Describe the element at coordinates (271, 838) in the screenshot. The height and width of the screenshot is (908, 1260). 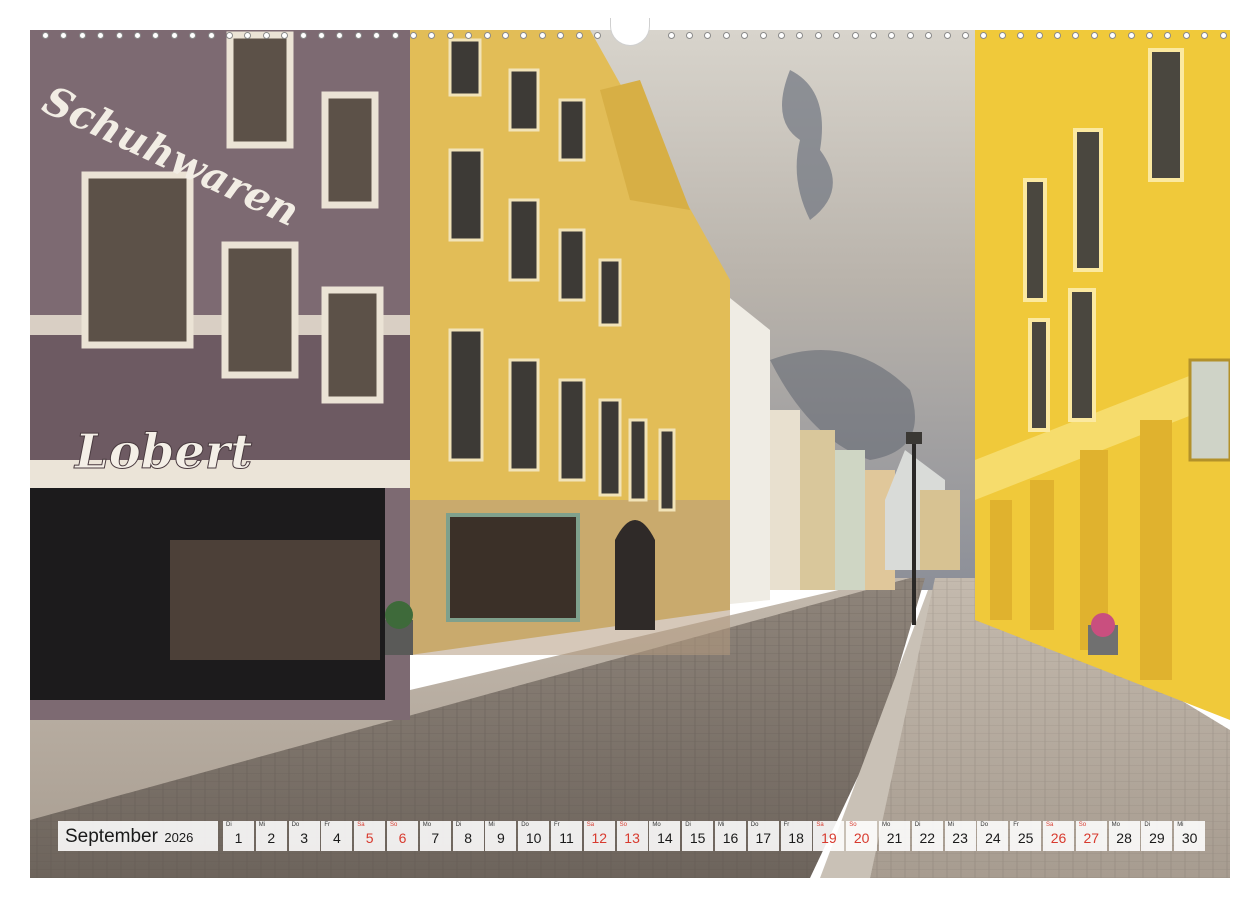
I see `day-number: 2` at that location.